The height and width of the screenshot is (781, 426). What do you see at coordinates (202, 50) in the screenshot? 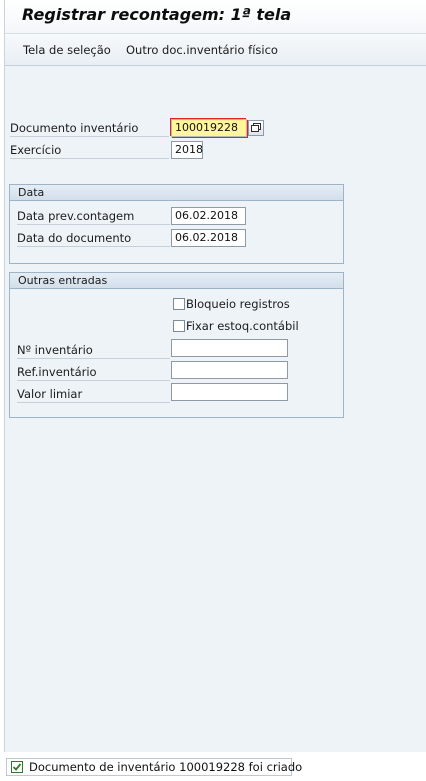
I see `other-document-button: Outro doc.inventário físico` at bounding box center [202, 50].